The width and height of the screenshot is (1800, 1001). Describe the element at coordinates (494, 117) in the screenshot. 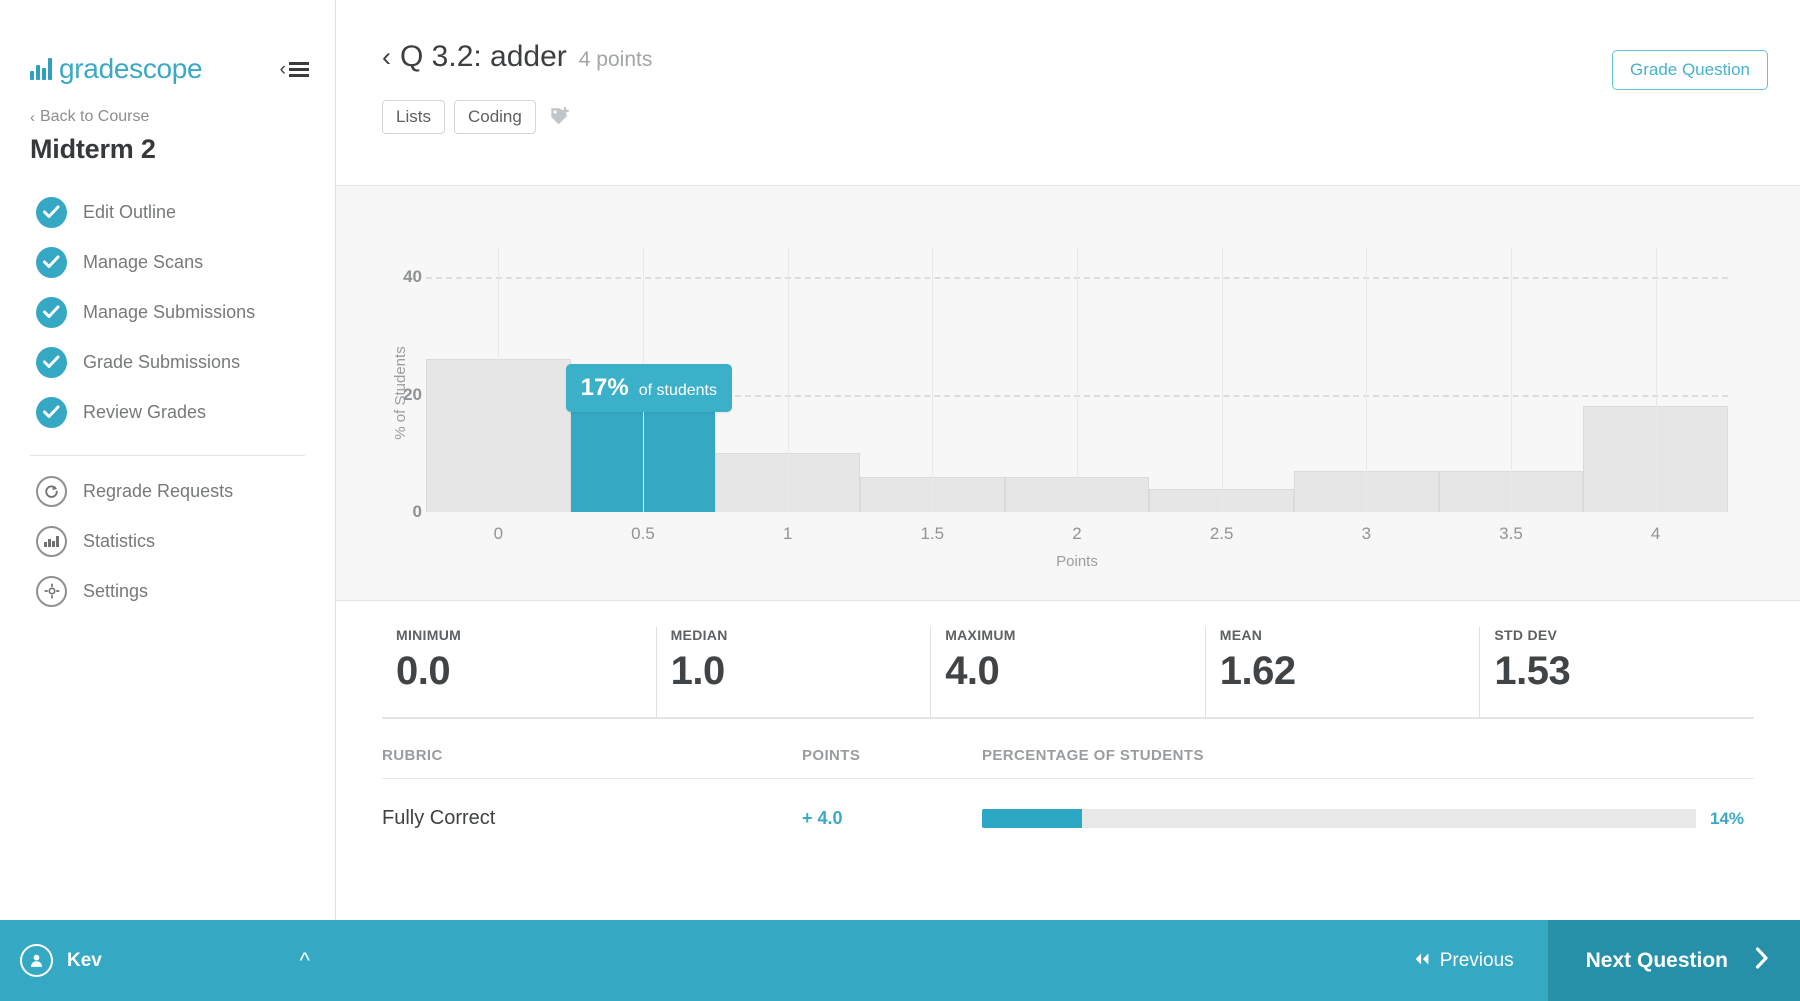

I see `tag-coding: Coding` at that location.